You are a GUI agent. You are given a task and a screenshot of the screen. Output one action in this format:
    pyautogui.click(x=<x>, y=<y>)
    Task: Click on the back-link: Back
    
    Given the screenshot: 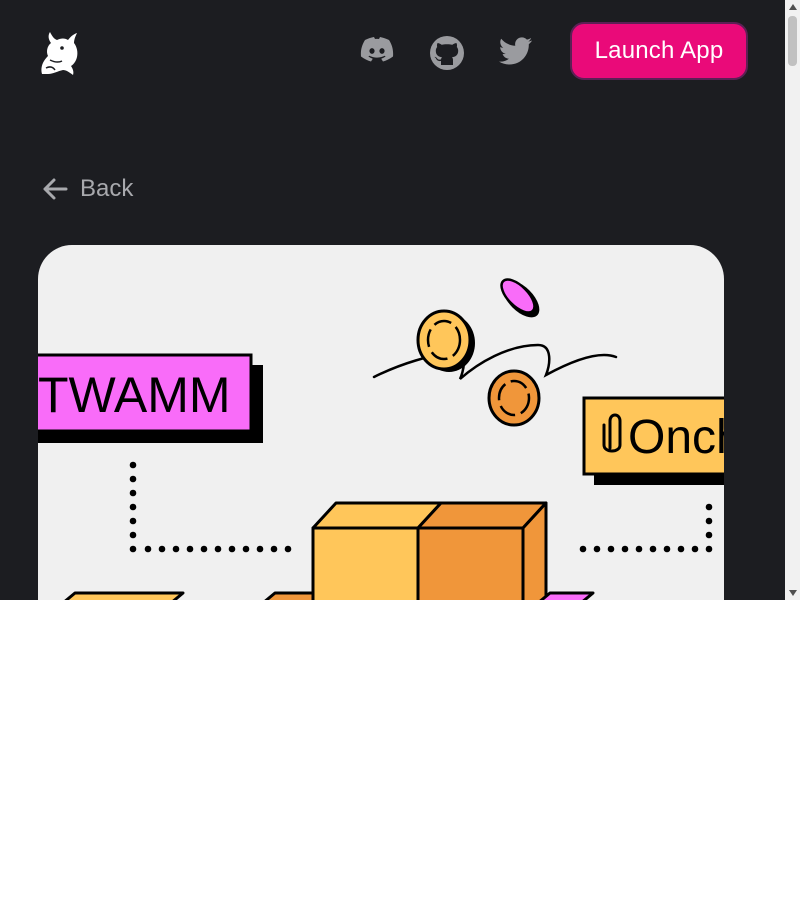 What is the action you would take?
    pyautogui.click(x=86, y=189)
    